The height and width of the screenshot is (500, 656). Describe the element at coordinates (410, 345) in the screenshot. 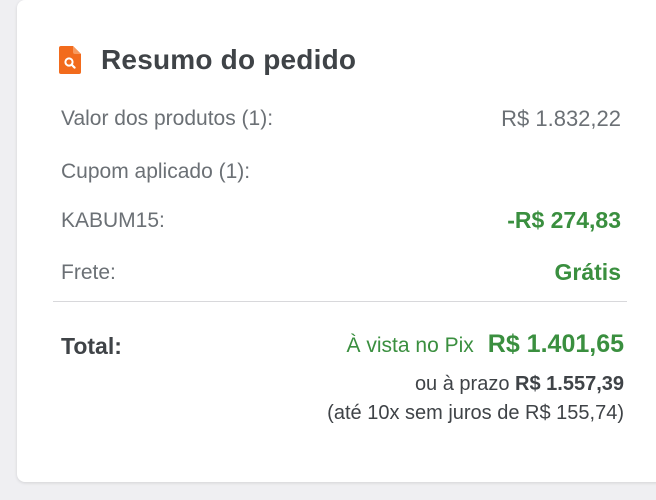

I see `pix-label: À vista no Pix` at that location.